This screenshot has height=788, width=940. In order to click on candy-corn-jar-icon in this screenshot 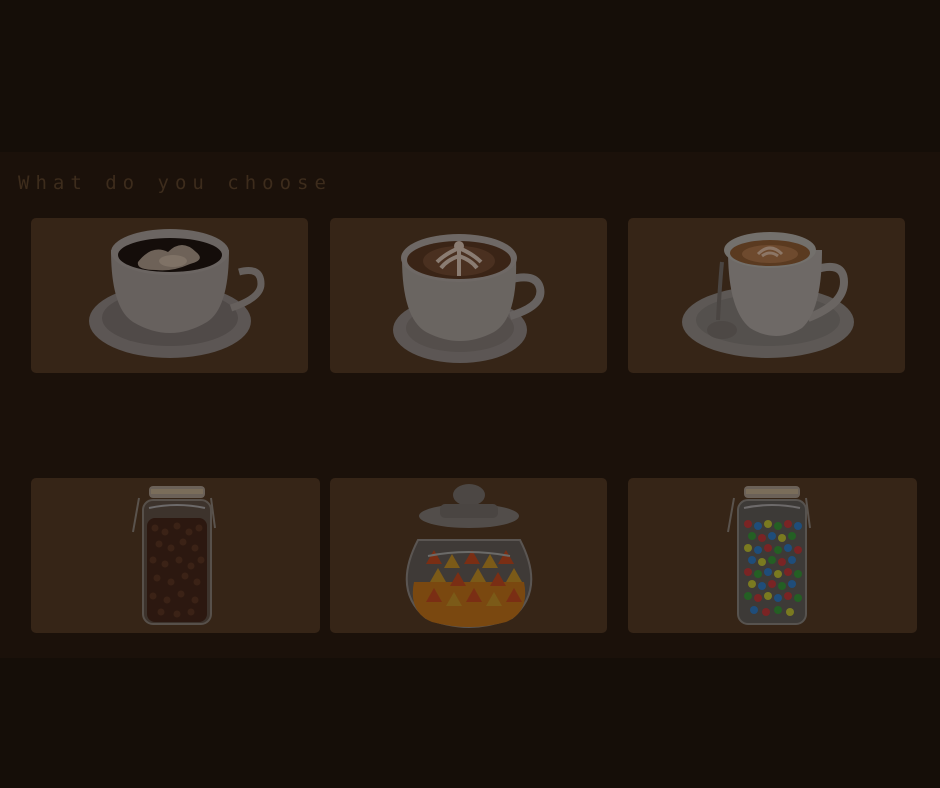, I will do `click(469, 556)`.